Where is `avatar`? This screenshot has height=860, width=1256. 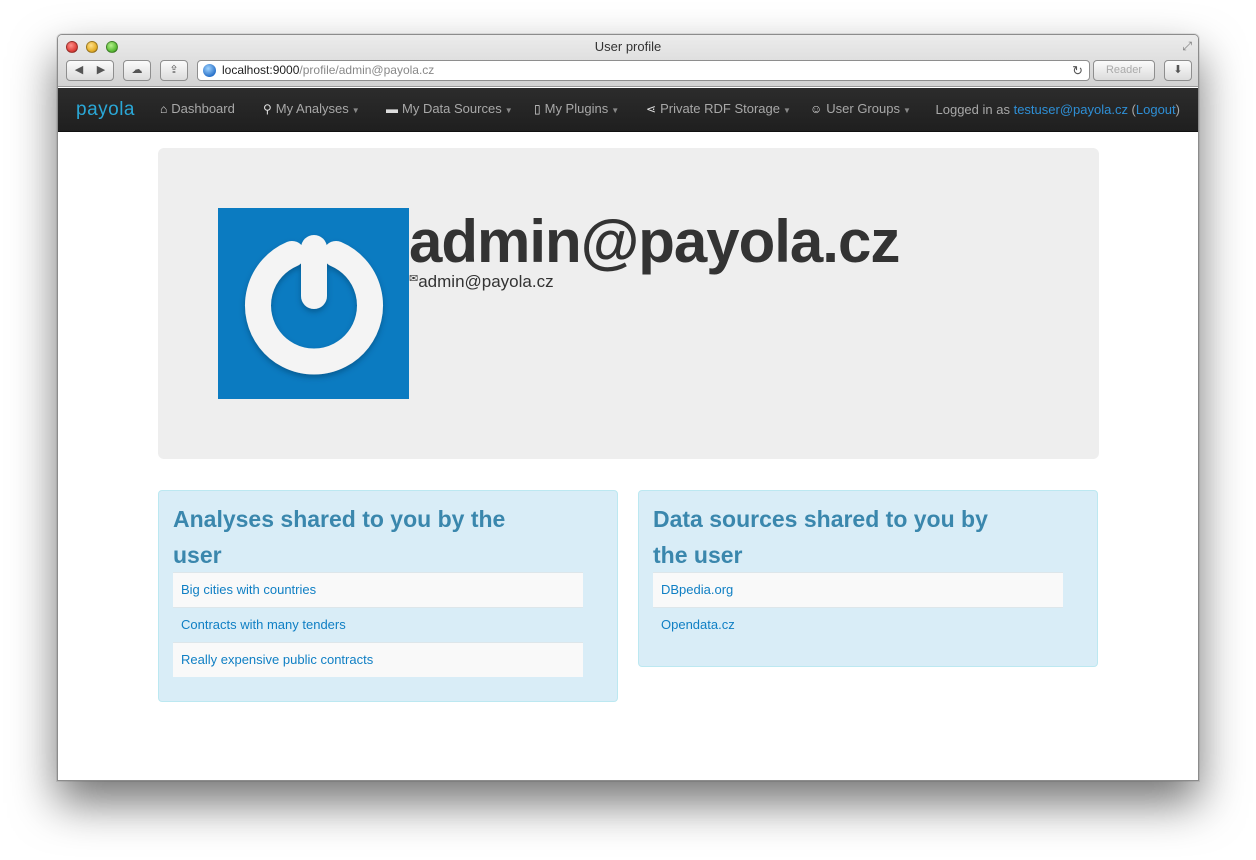 avatar is located at coordinates (313, 303).